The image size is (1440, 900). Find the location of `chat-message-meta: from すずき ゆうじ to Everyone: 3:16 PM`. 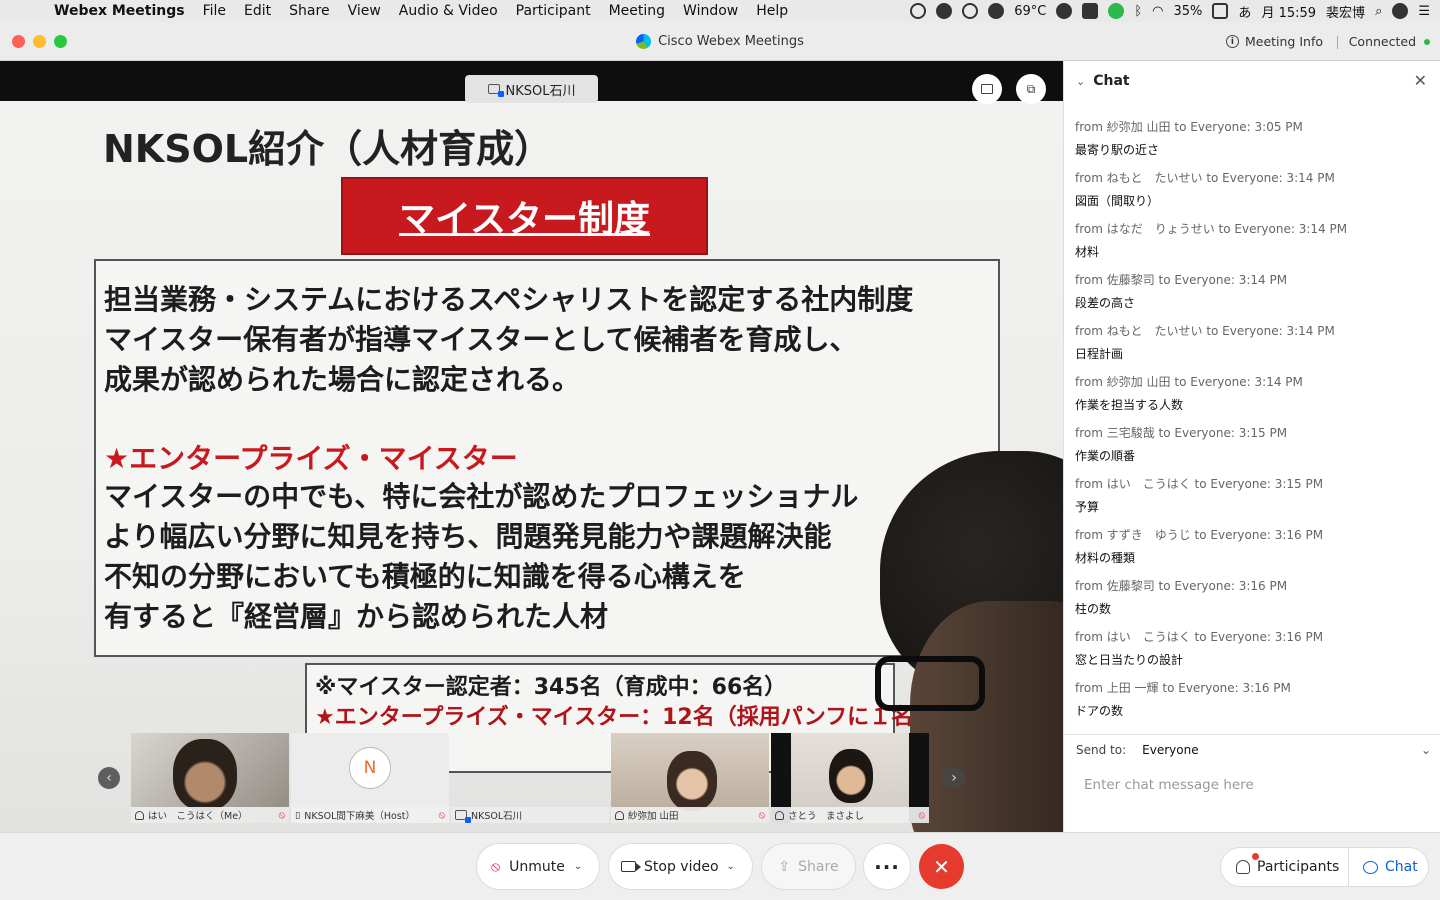

chat-message-meta: from すずき ゆうじ to Everyone: 3:16 PM is located at coordinates (1199, 535).